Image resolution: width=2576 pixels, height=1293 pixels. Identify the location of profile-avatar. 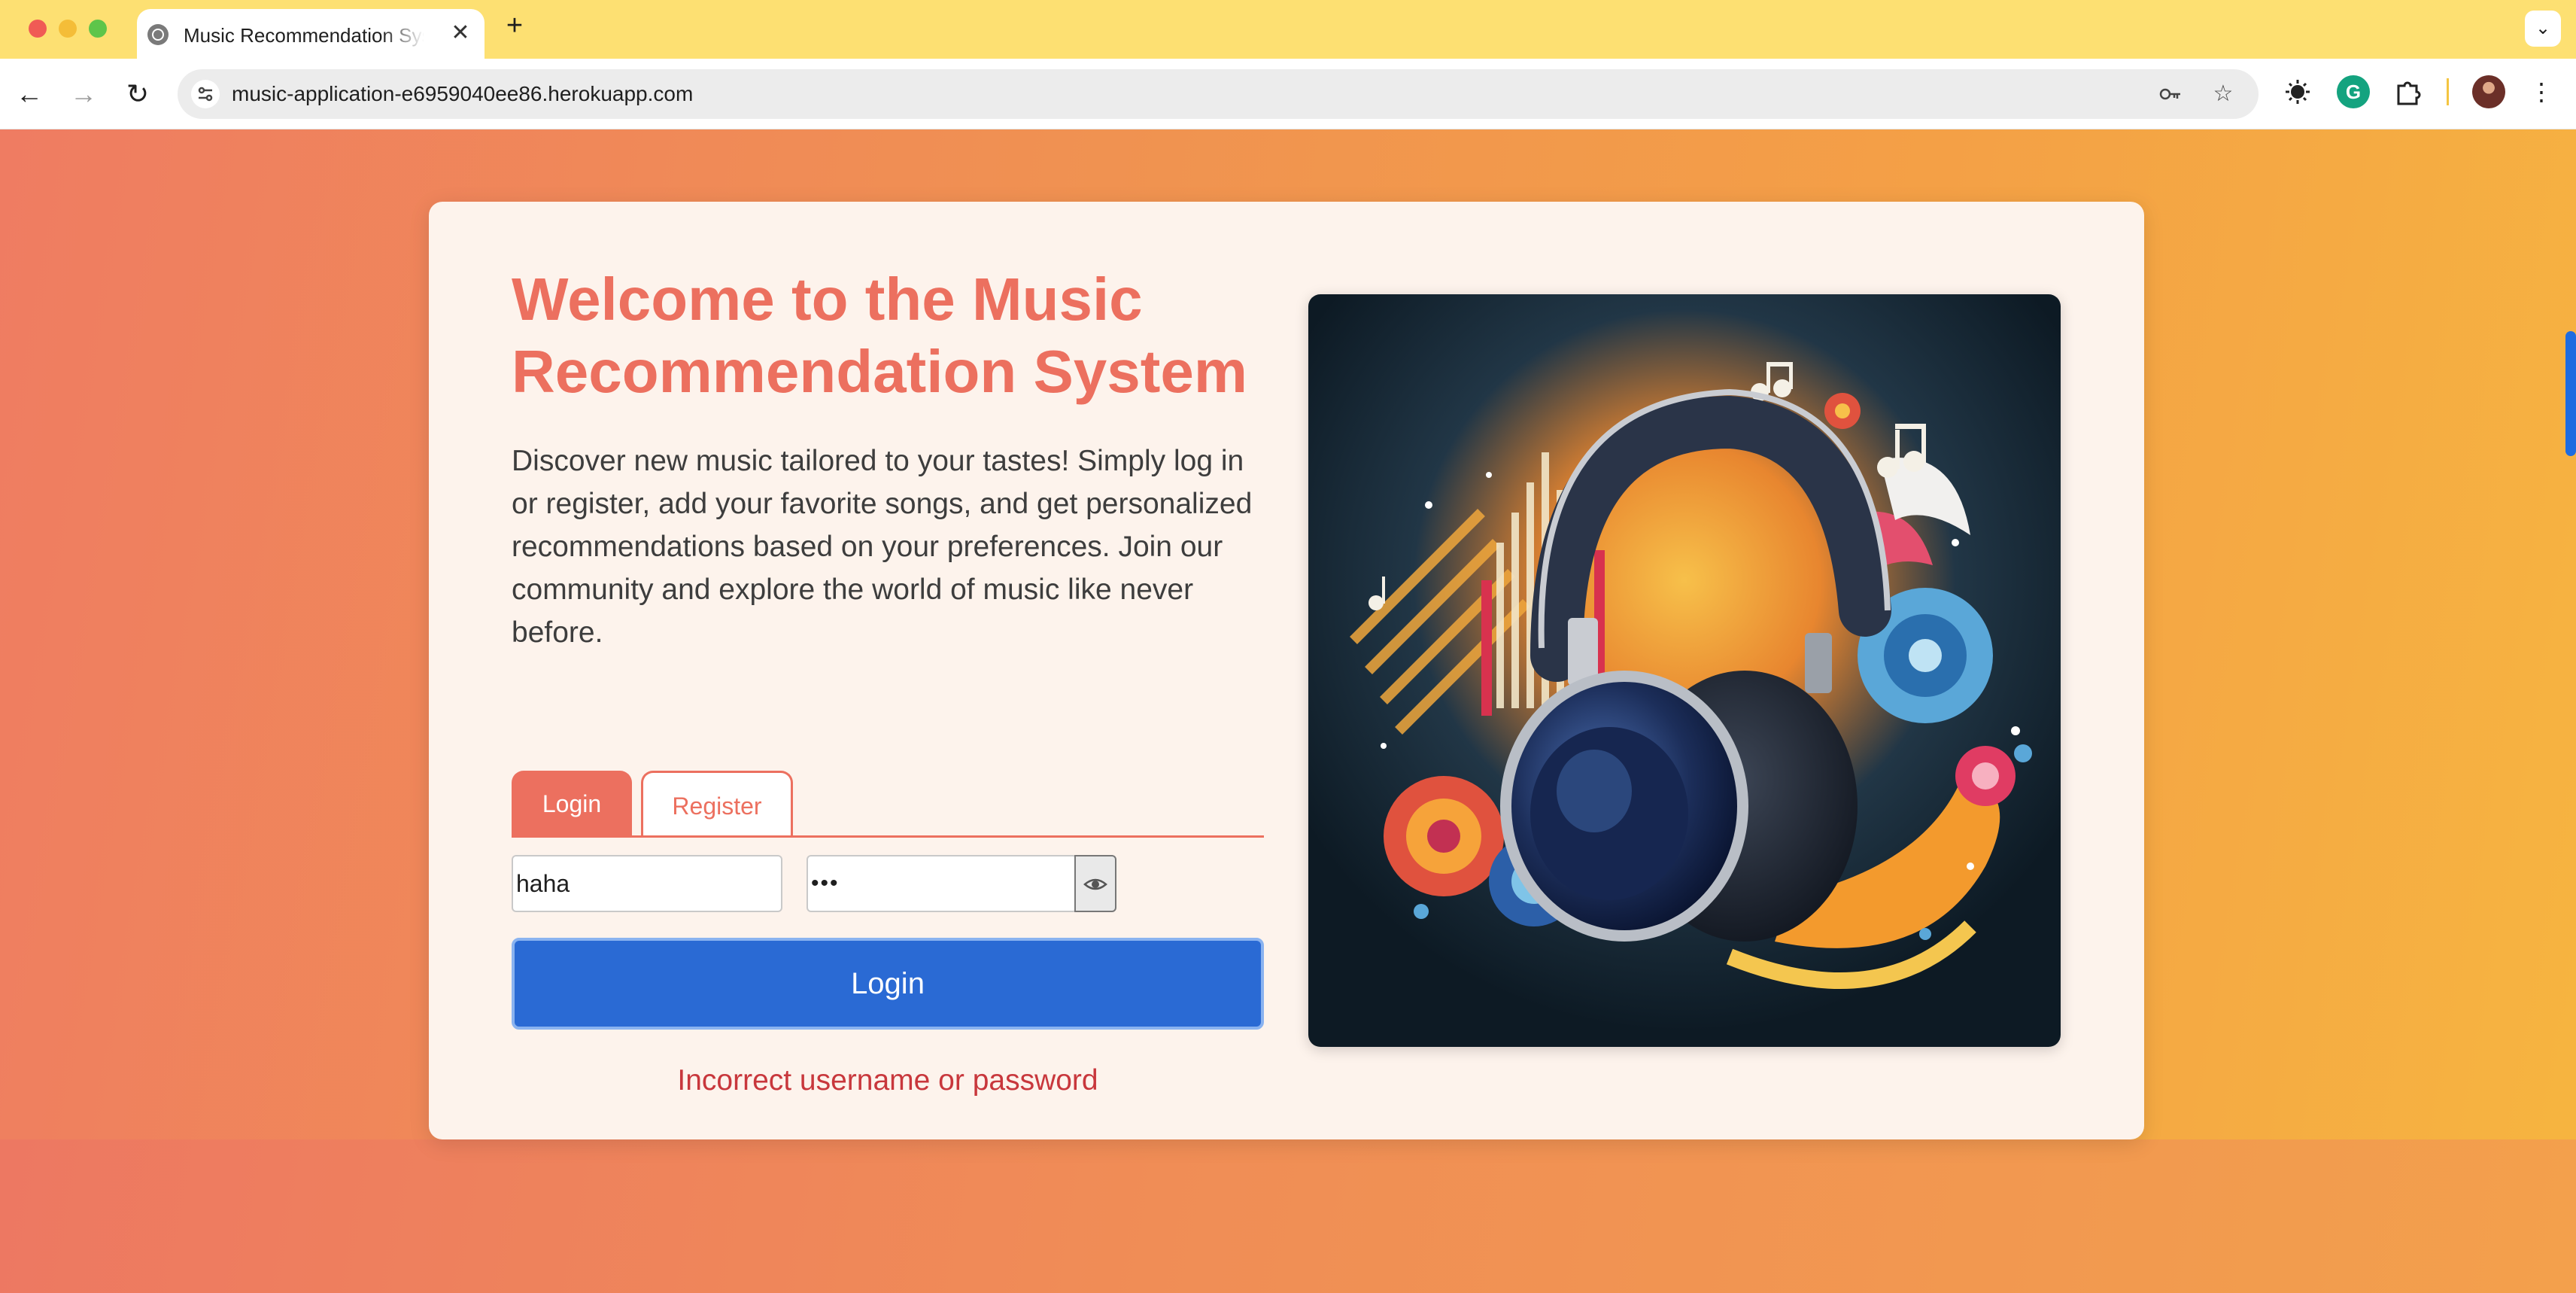
(2488, 91).